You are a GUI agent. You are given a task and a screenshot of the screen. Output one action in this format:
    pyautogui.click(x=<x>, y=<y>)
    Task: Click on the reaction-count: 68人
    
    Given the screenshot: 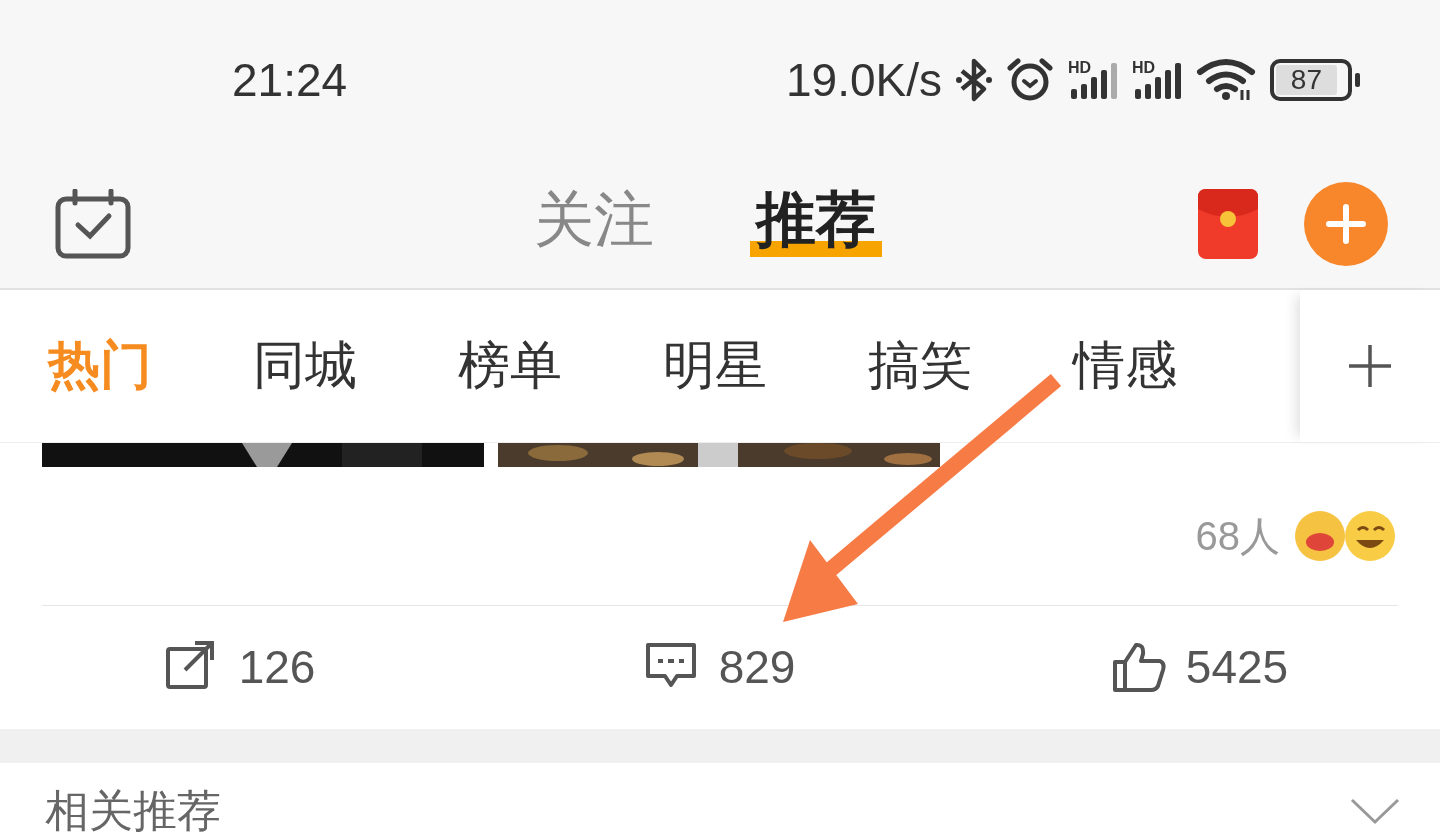 What is the action you would take?
    pyautogui.click(x=1237, y=536)
    